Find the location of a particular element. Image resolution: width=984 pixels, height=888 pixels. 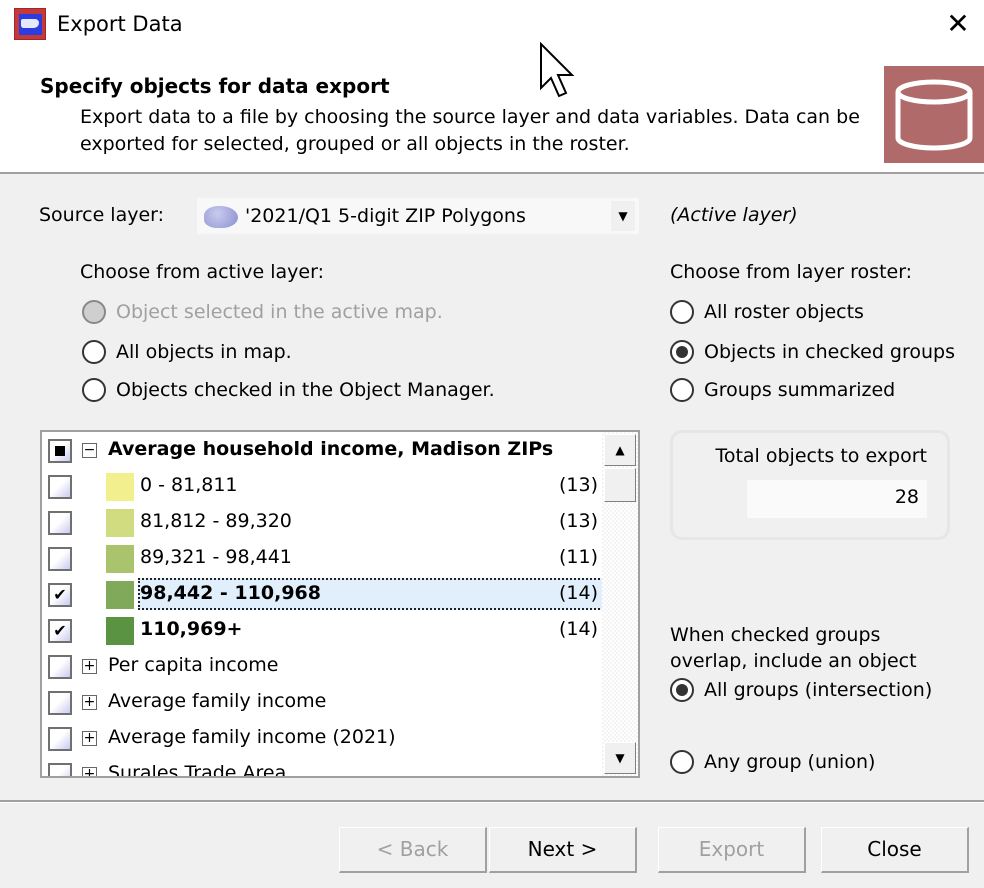

group-row: + Average family income (2021) is located at coordinates (327, 738).